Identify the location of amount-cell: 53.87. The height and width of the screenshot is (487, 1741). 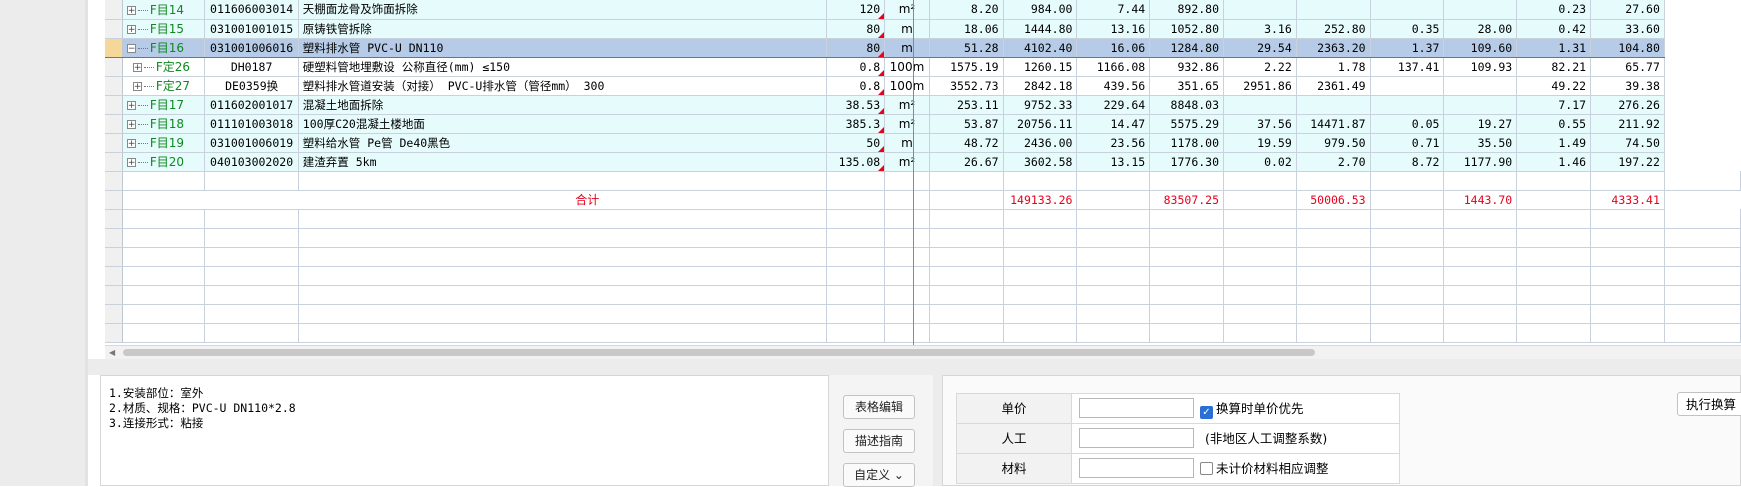
(966, 124).